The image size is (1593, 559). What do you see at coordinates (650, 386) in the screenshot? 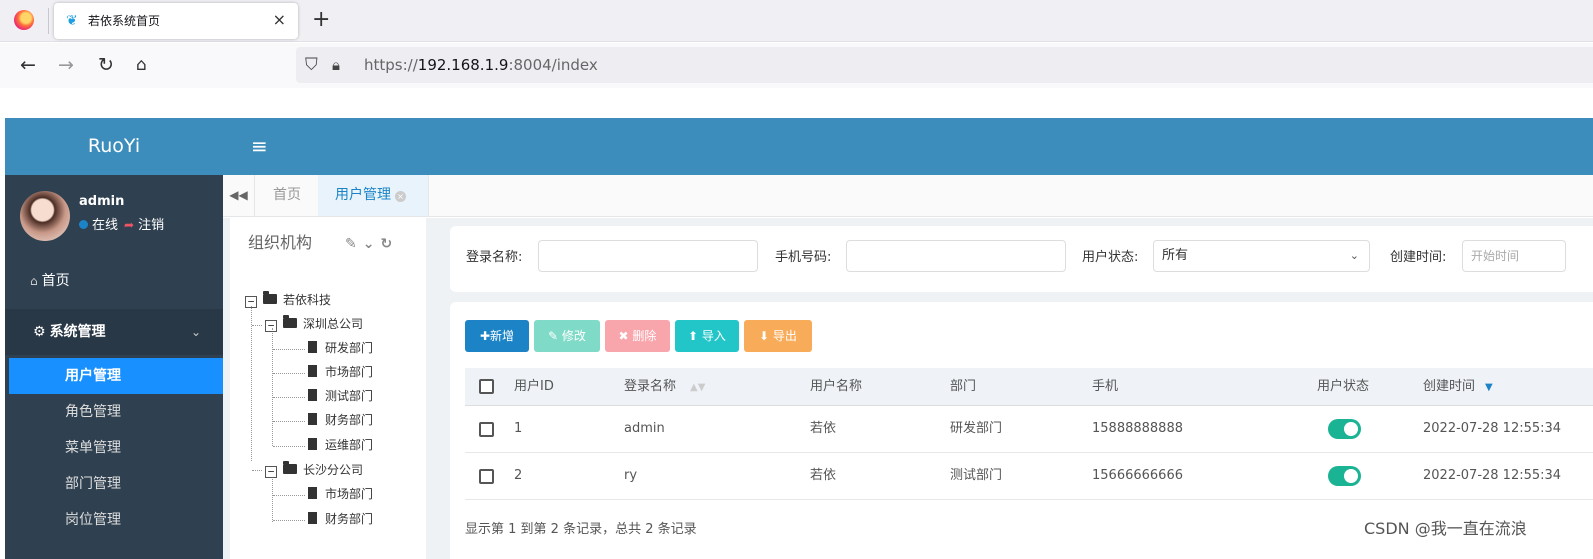
I see `col-login-name-label: 登录名称` at bounding box center [650, 386].